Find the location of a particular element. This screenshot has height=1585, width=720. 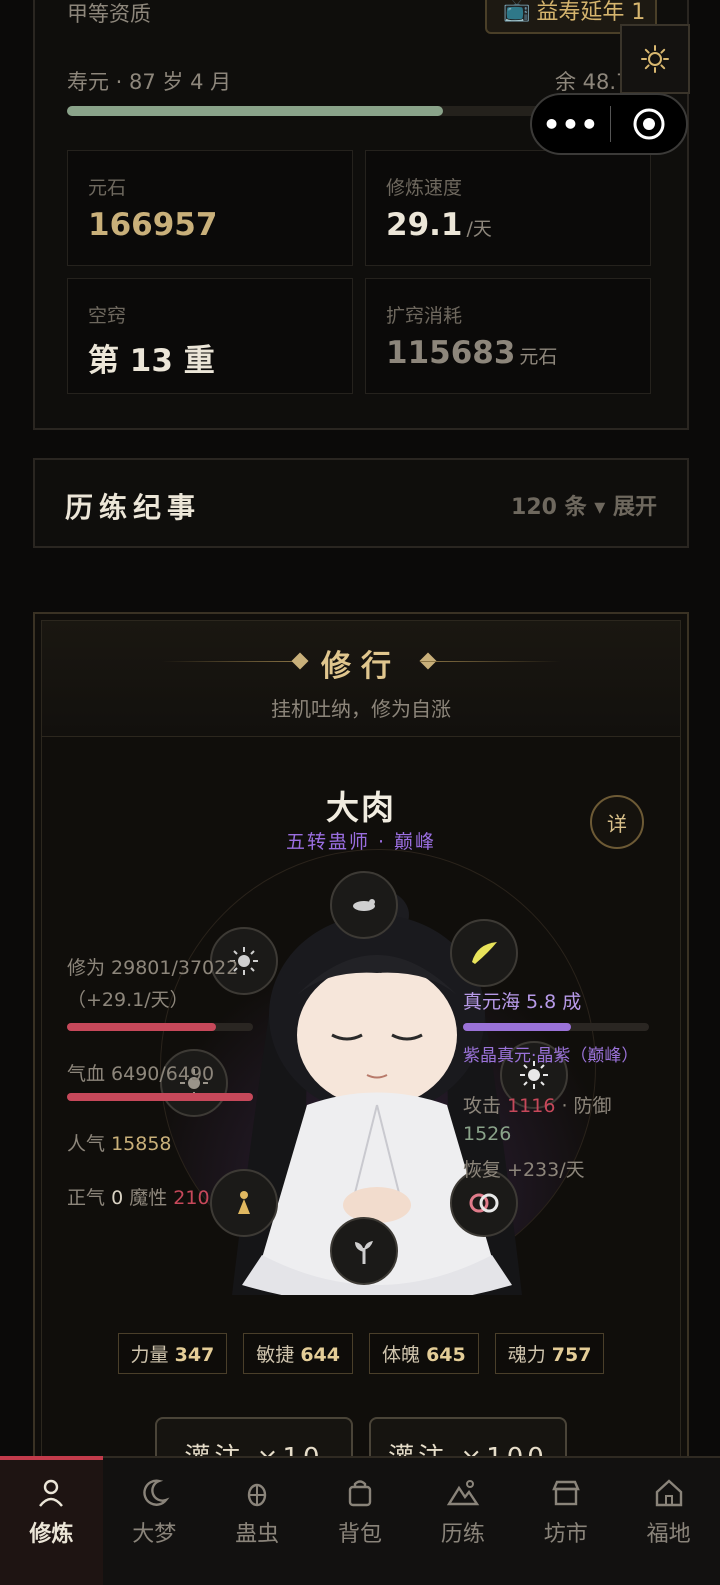

recover-stat: 恢复 +233/天 is located at coordinates (524, 1170).